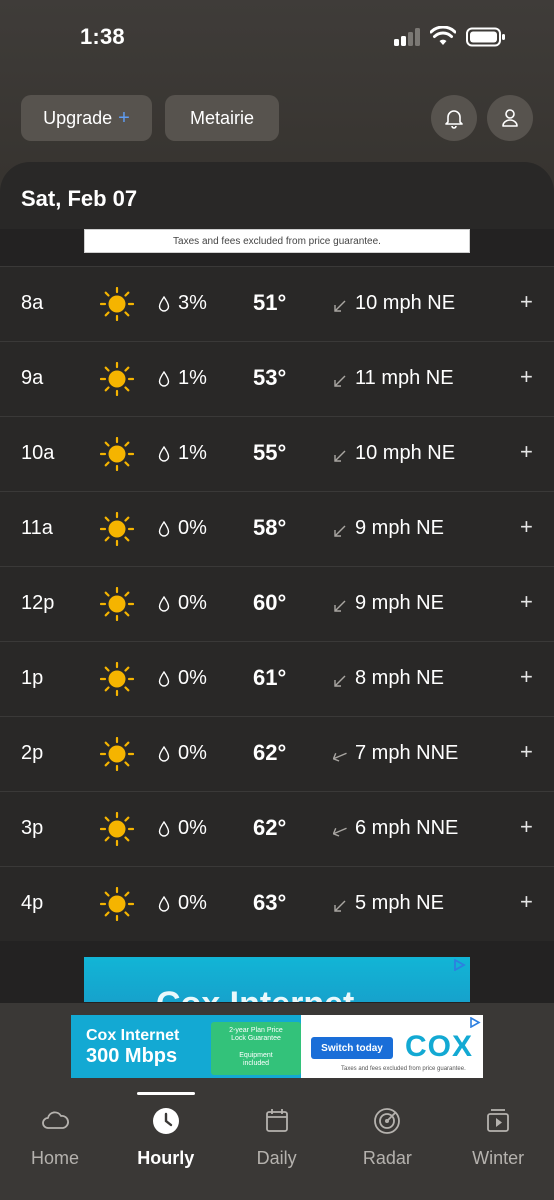 The image size is (554, 1200). I want to click on precip-chance: 1%, so click(192, 378).